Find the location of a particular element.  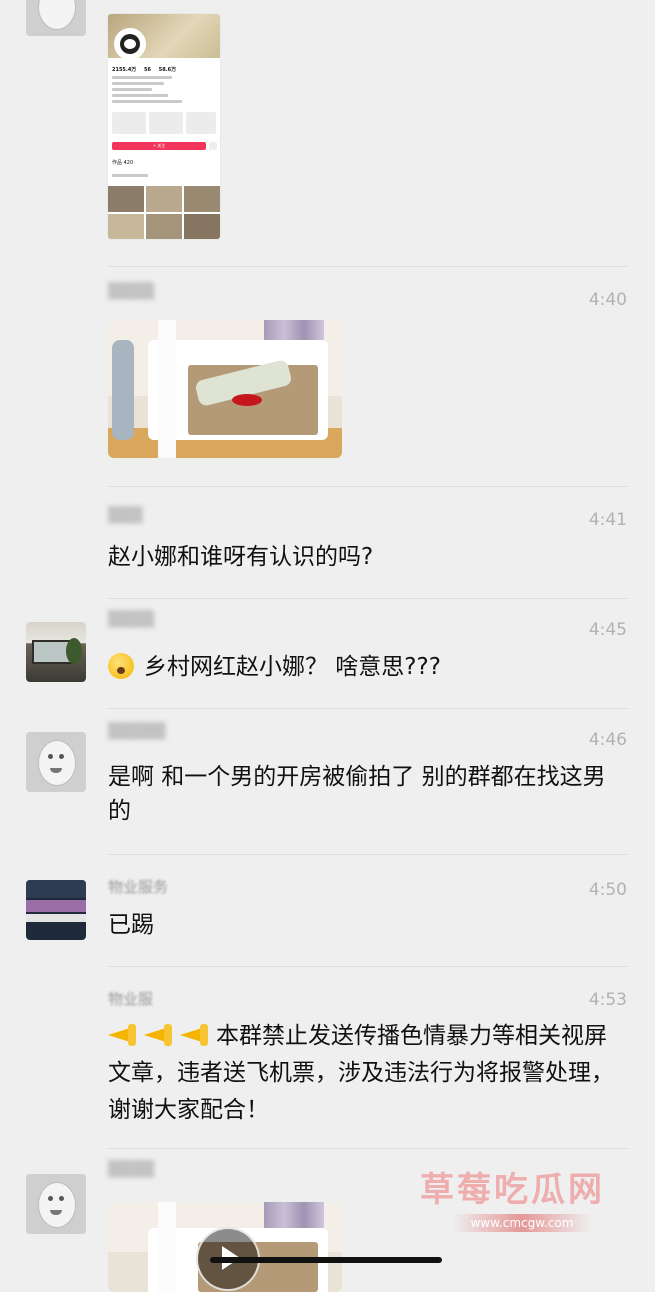

message-time: 4:50 is located at coordinates (607, 890).